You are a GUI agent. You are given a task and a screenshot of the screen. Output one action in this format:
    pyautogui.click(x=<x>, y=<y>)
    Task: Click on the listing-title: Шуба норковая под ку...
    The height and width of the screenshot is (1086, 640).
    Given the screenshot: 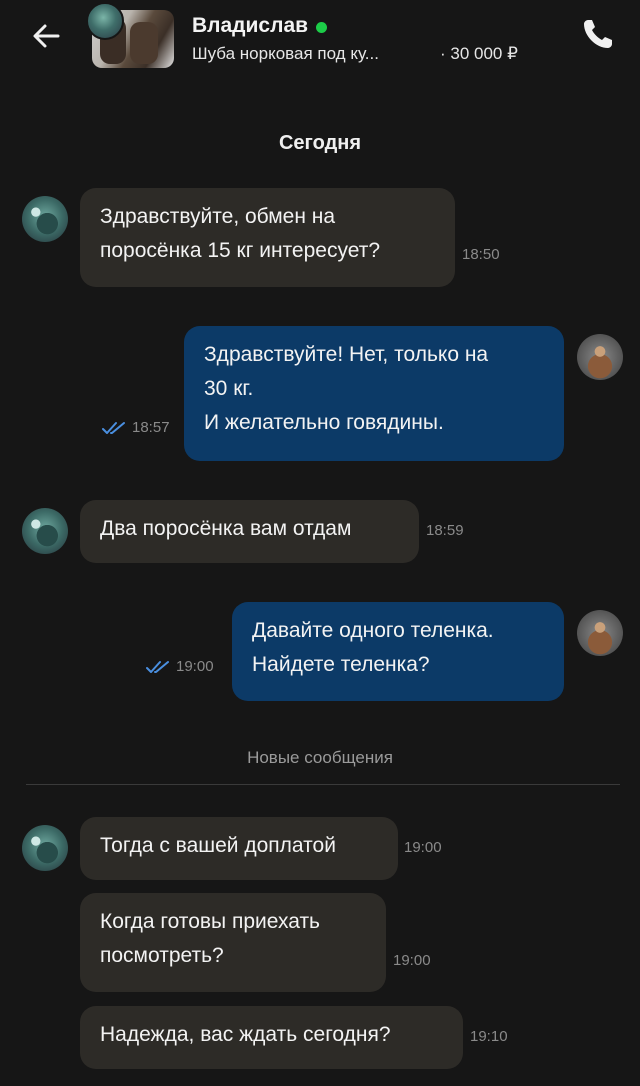 What is the action you would take?
    pyautogui.click(x=285, y=53)
    